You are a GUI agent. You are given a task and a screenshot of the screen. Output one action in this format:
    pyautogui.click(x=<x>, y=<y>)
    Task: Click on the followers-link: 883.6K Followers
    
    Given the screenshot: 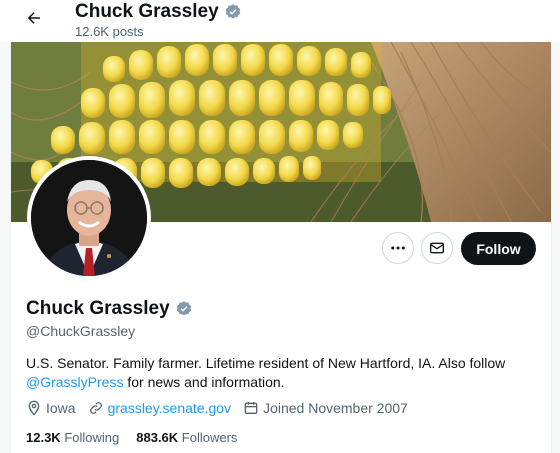 What is the action you would take?
    pyautogui.click(x=186, y=437)
    